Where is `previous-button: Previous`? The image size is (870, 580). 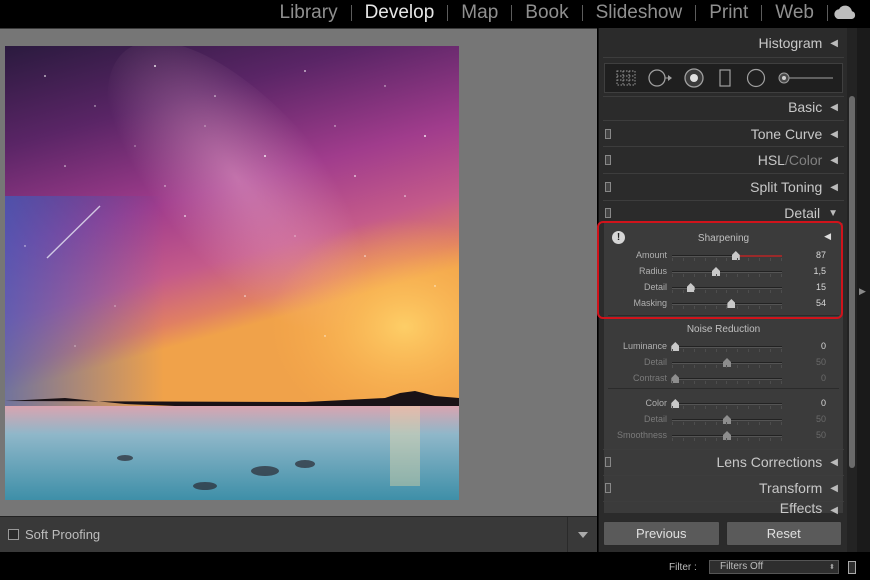 previous-button: Previous is located at coordinates (661, 533).